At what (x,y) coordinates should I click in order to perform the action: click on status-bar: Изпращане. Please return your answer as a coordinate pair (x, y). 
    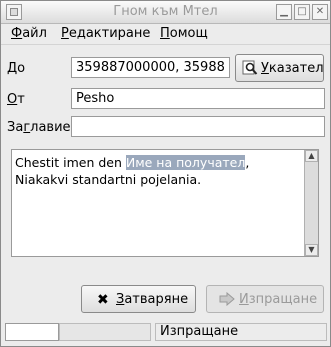
    Looking at the image, I should click on (165, 333).